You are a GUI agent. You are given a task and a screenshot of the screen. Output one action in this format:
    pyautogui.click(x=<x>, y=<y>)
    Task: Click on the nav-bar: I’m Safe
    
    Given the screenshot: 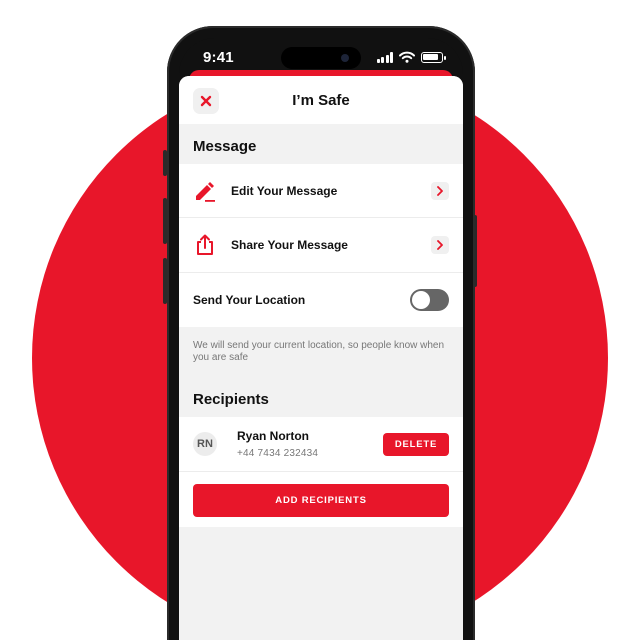 What is the action you would take?
    pyautogui.click(x=321, y=100)
    